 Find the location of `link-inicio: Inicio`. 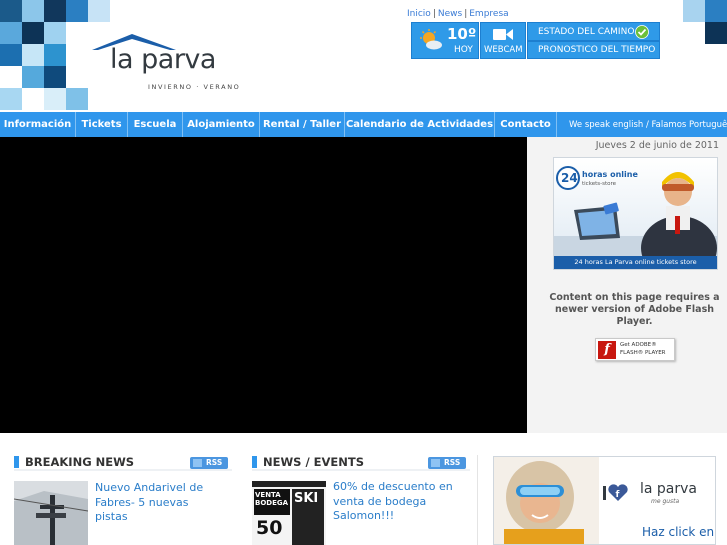

link-inicio: Inicio is located at coordinates (419, 14).